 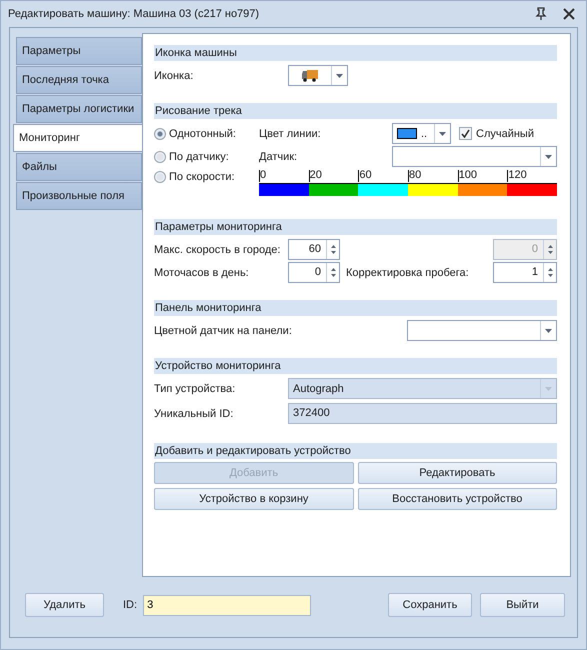 I want to click on swatch-text: .., so click(x=424, y=134).